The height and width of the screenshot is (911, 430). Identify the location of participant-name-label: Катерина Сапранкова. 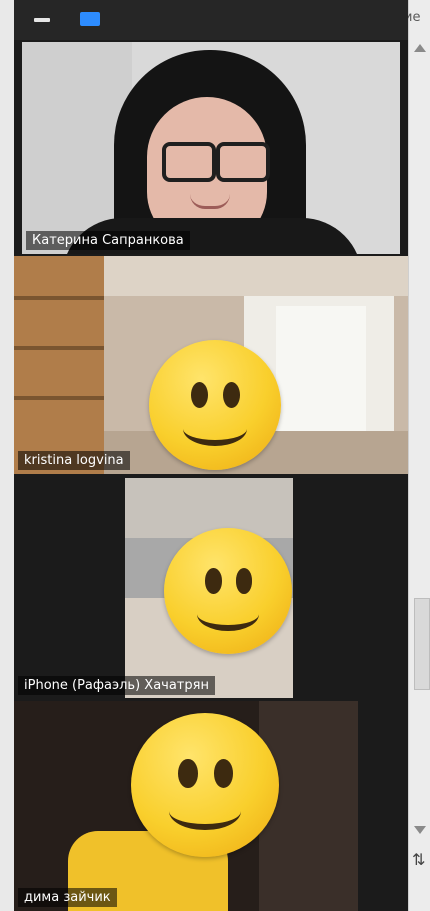
(108, 240).